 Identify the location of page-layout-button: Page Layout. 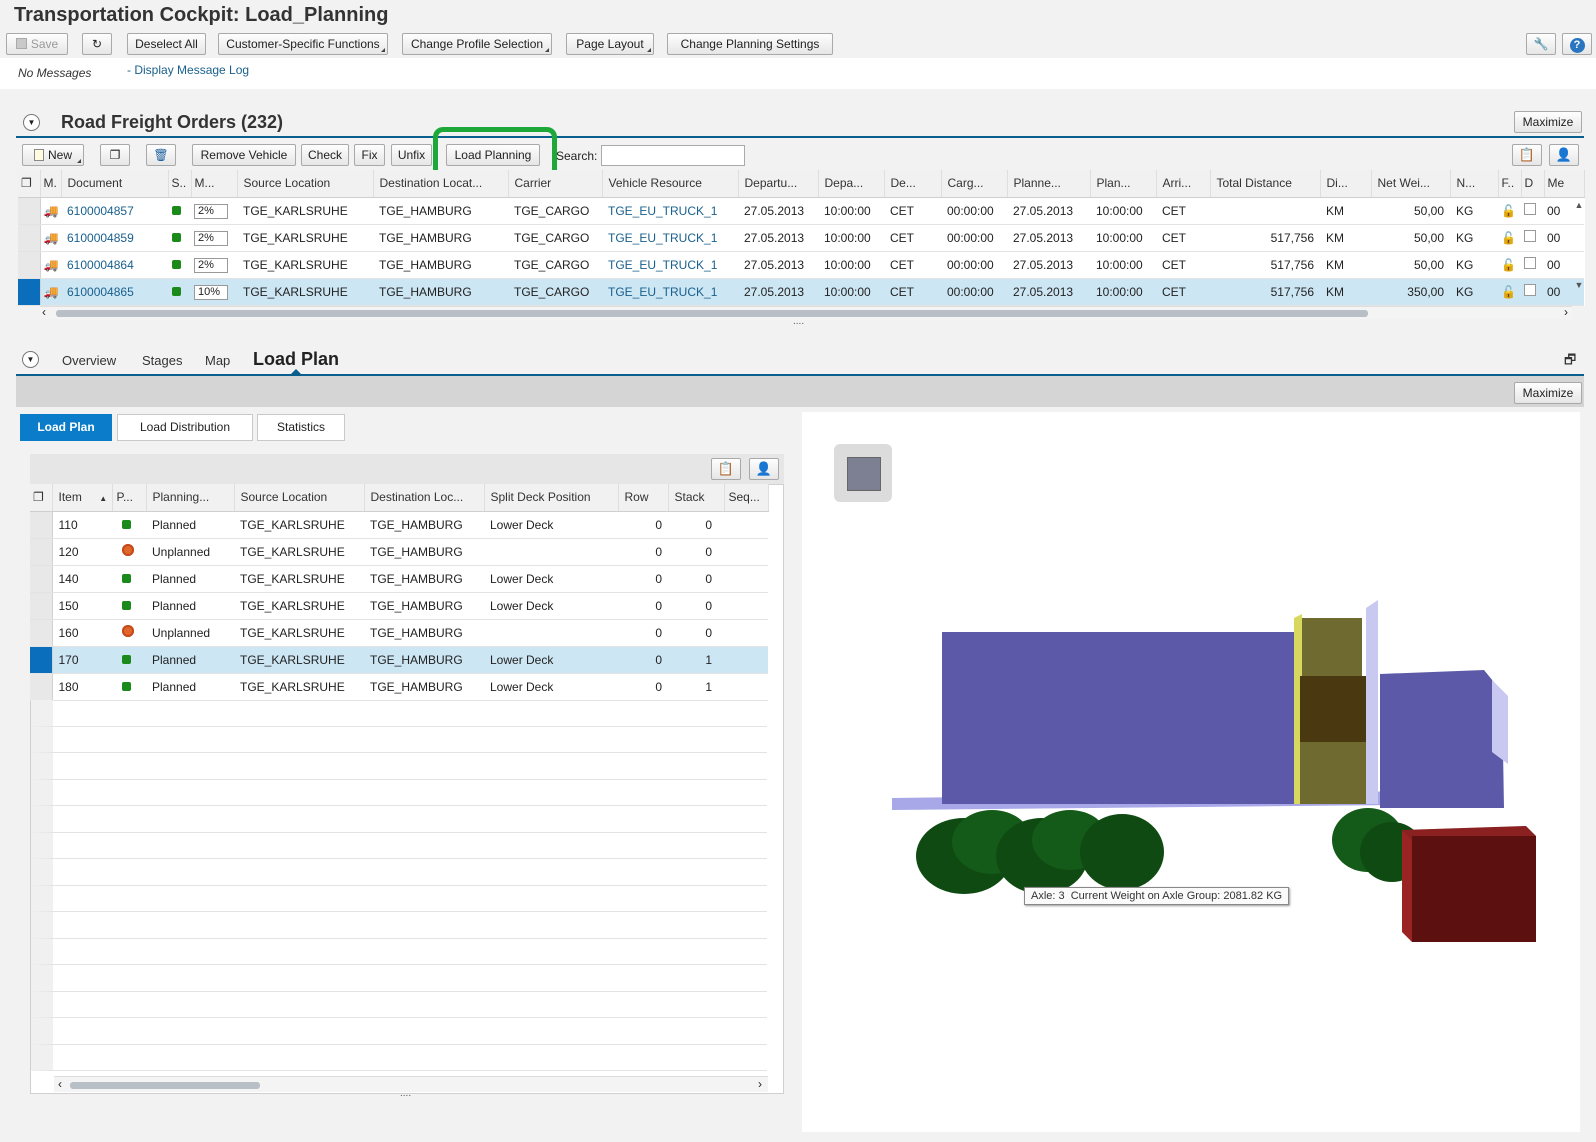
(610, 44).